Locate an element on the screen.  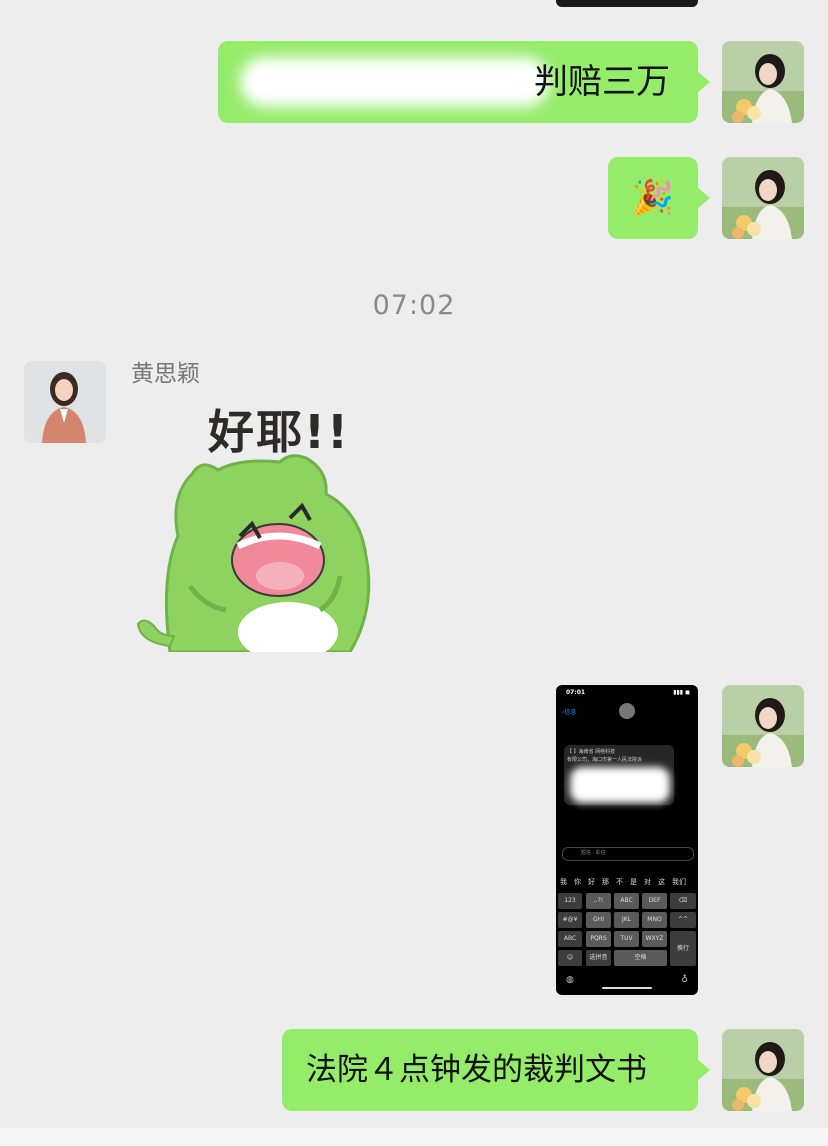
microphone-icon: ♁ is located at coordinates (684, 980).